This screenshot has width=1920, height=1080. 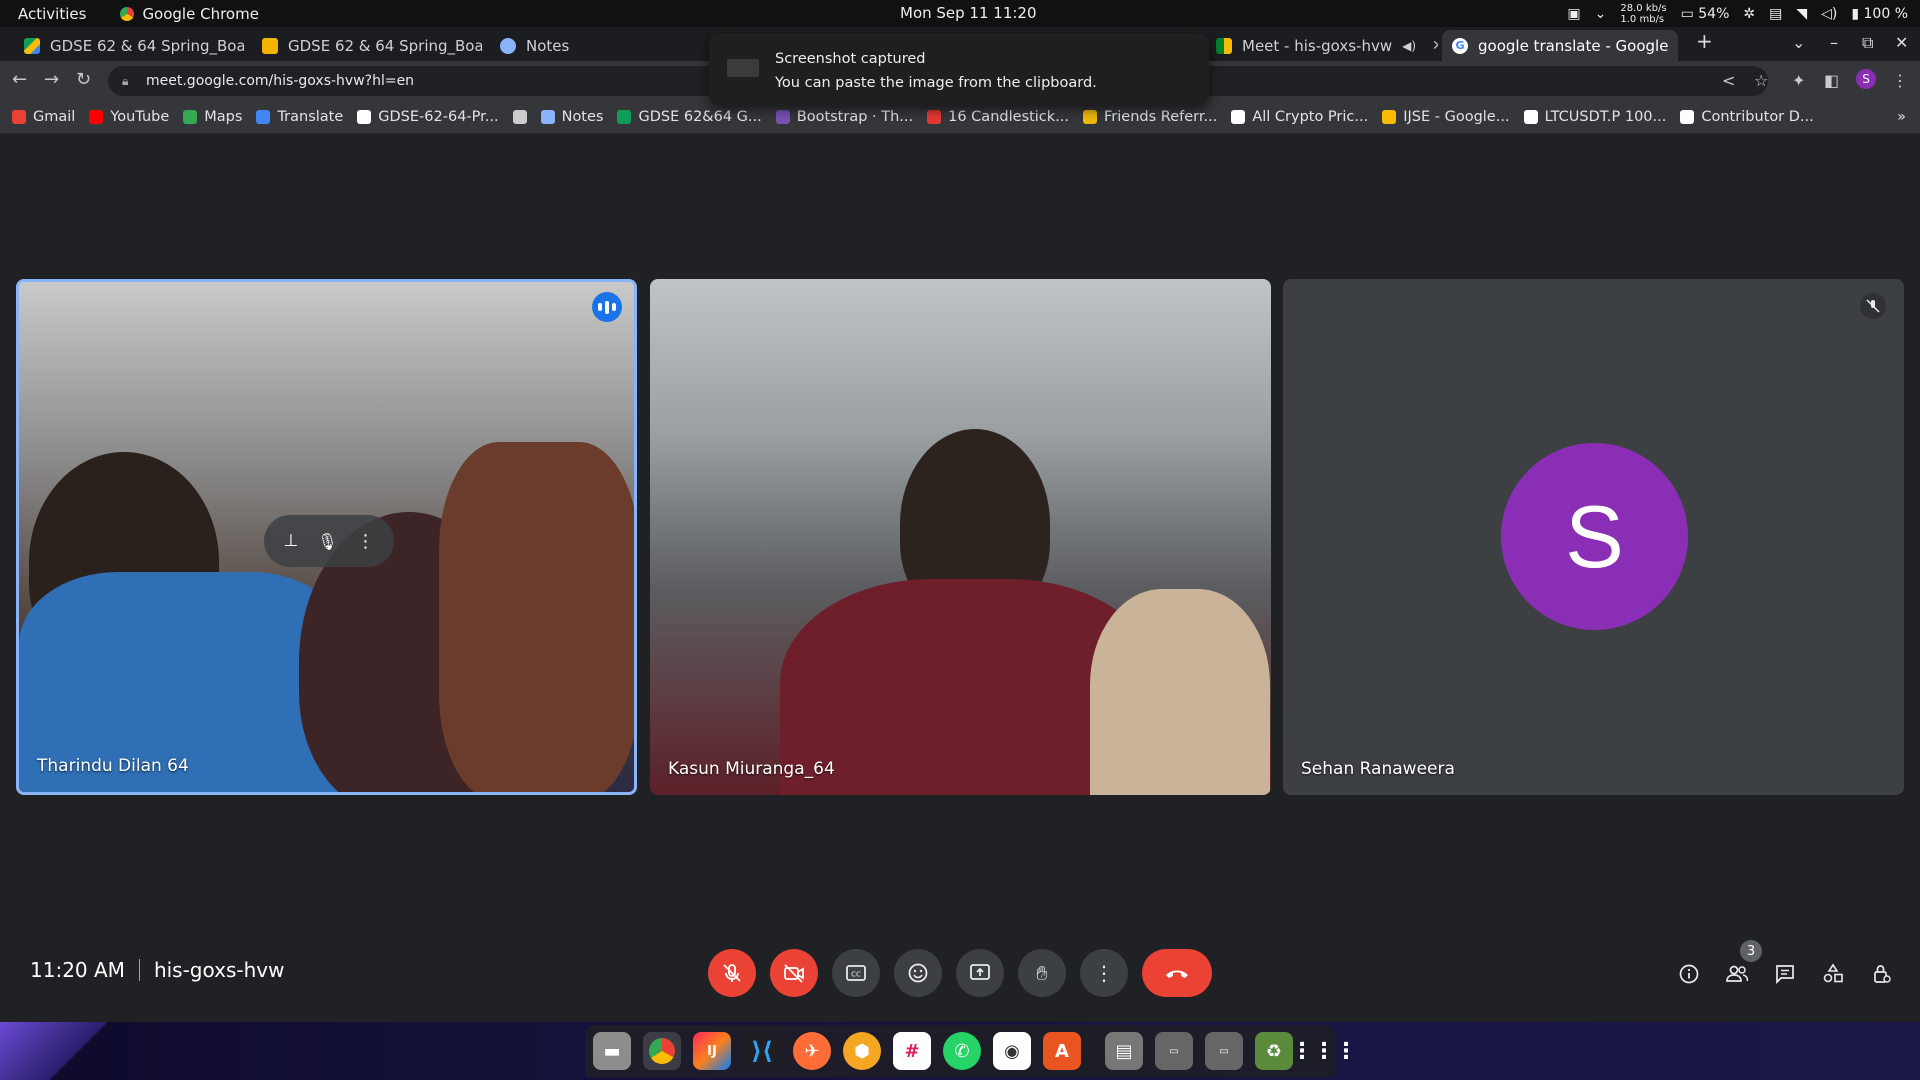 I want to click on bookmark-item: Maps, so click(x=212, y=117).